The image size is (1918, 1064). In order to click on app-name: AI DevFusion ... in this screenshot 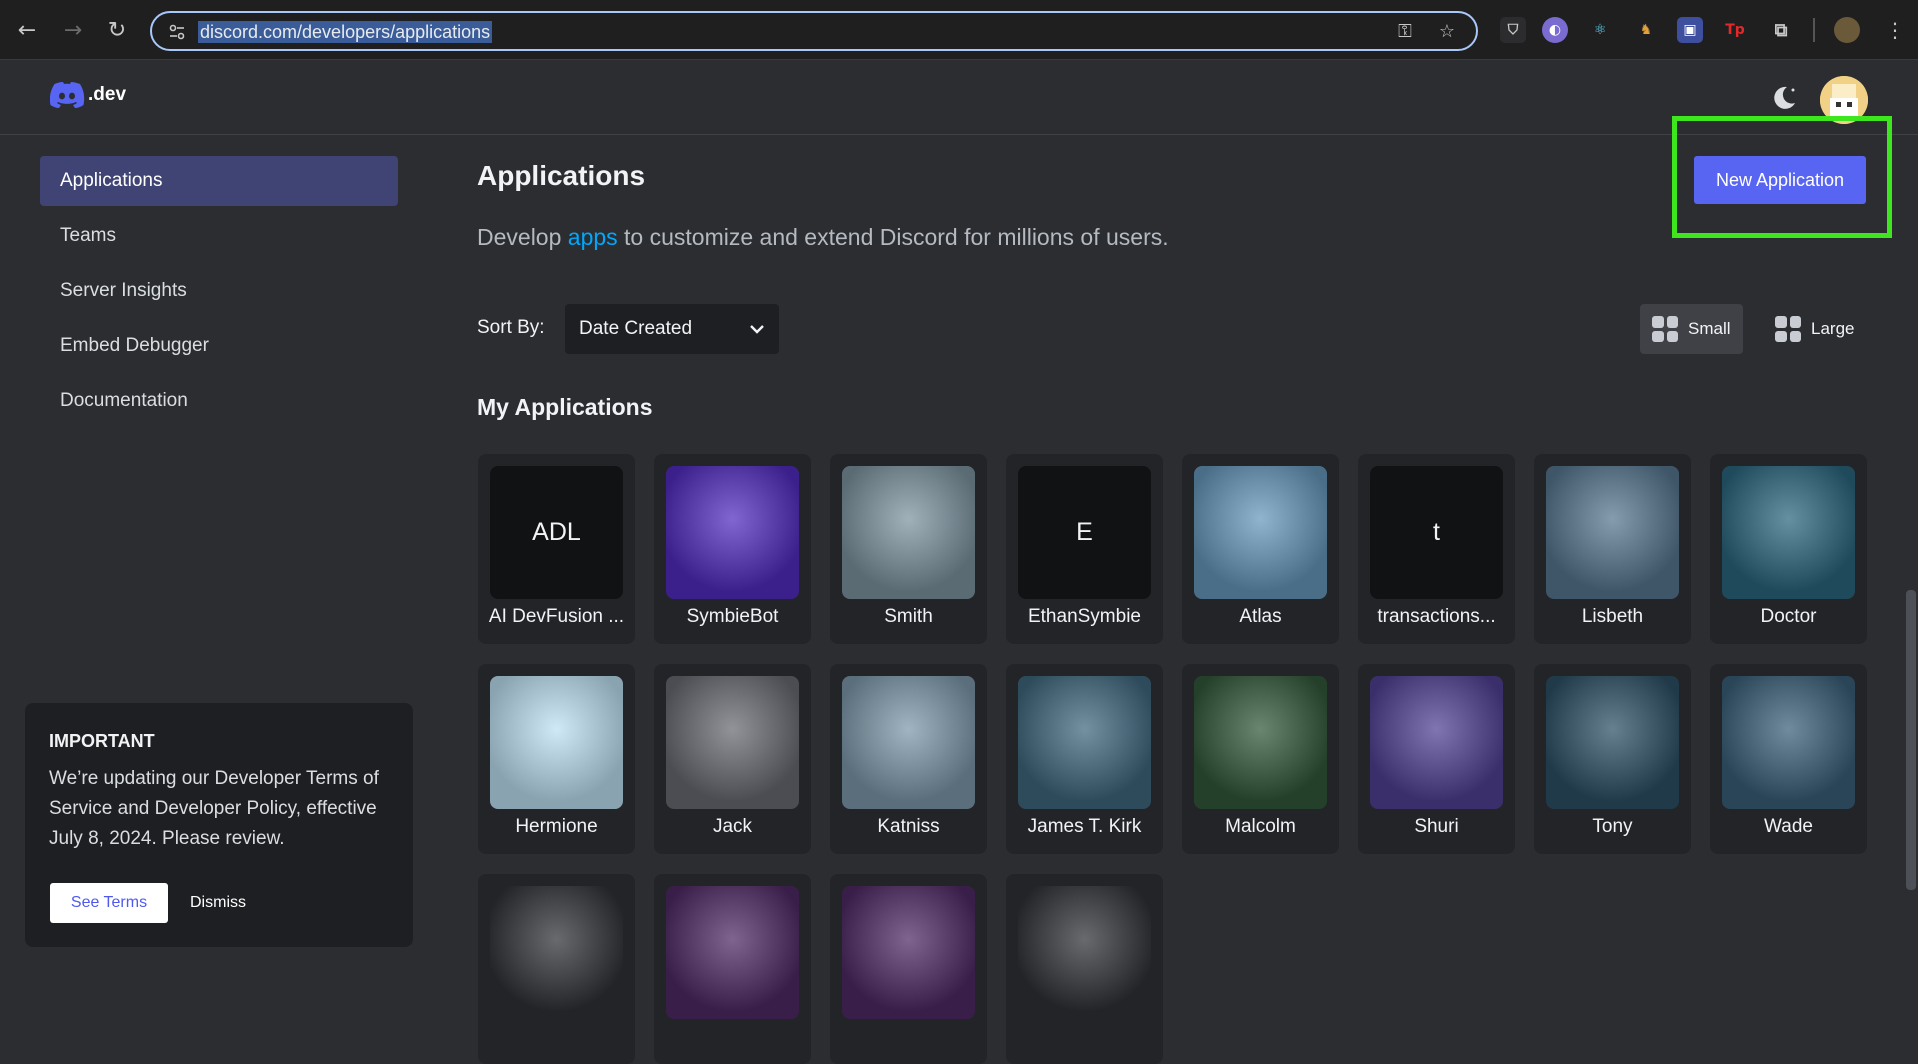, I will do `click(556, 616)`.